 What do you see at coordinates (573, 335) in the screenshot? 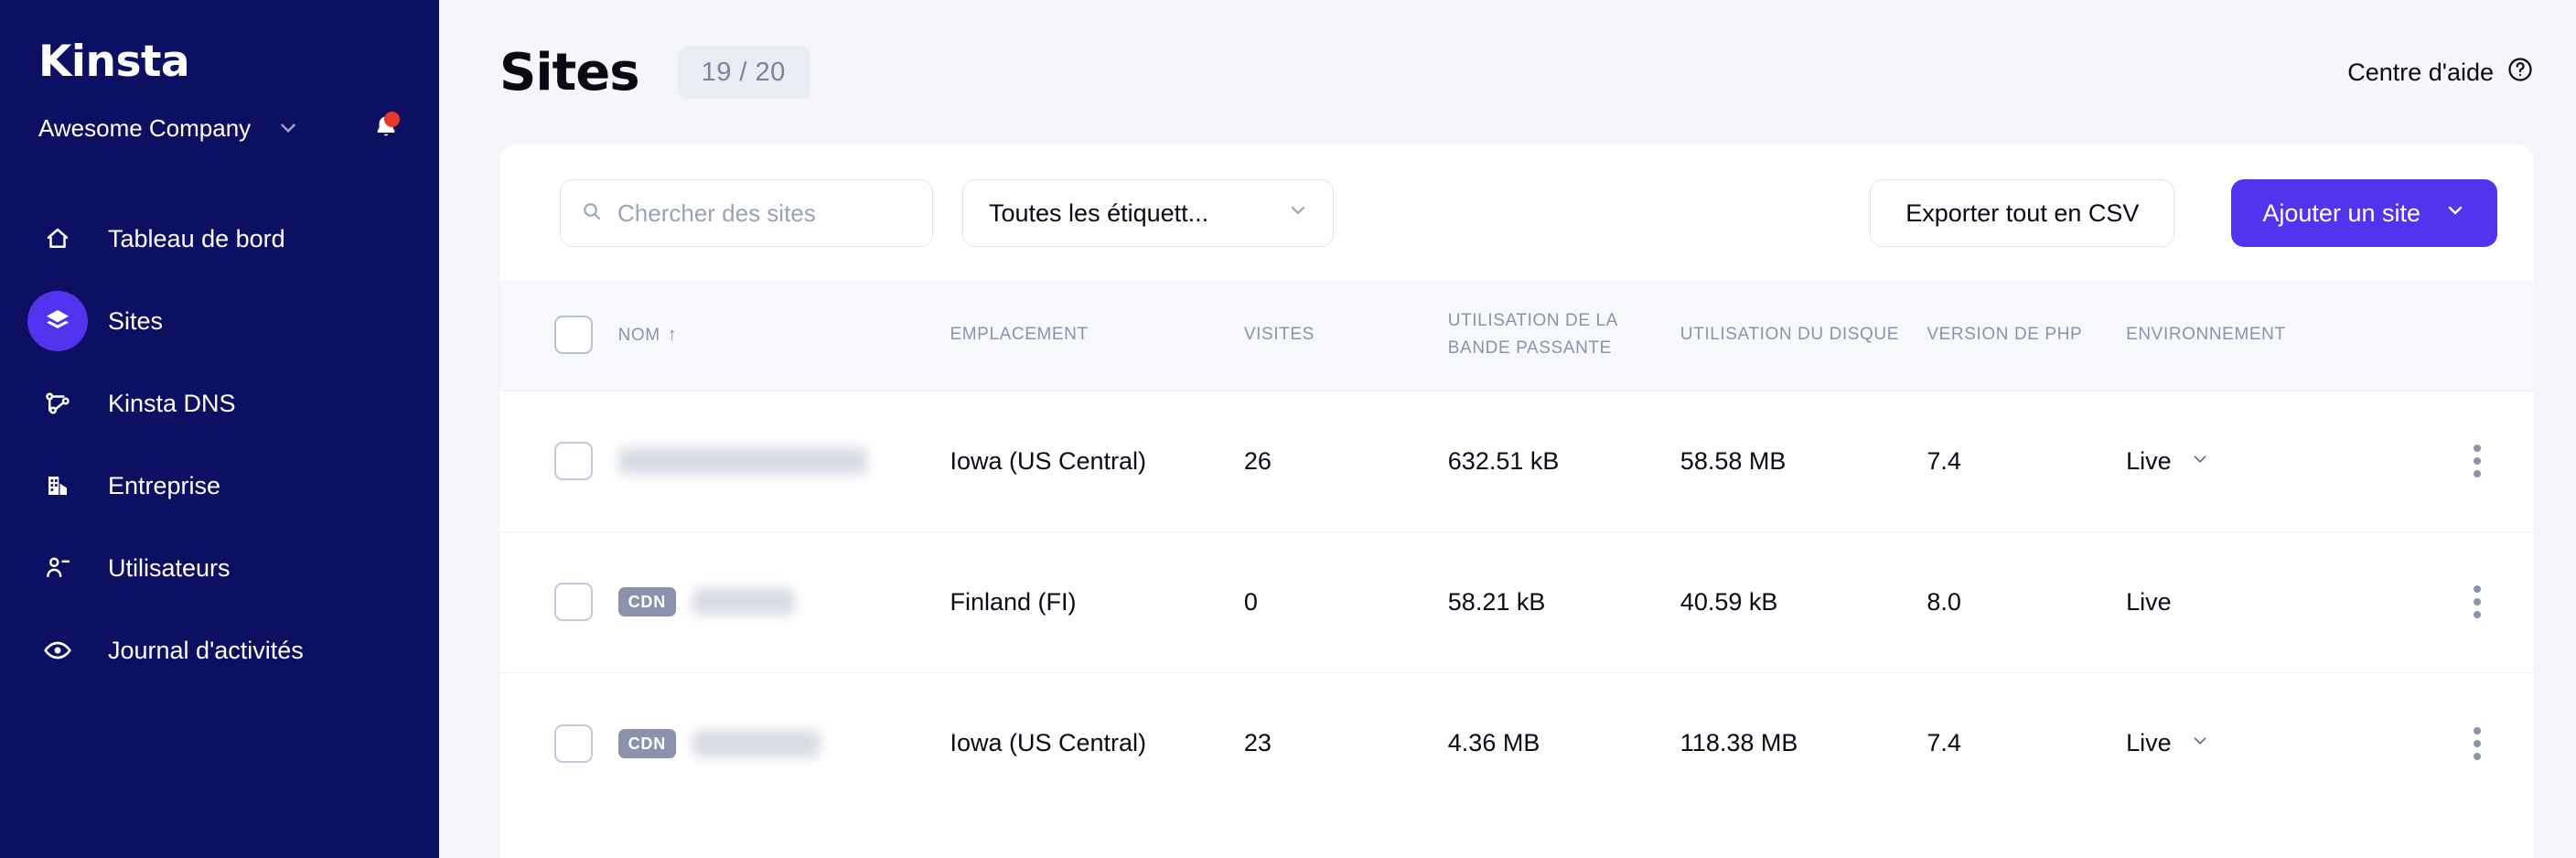
I see `select-all-checkbox` at bounding box center [573, 335].